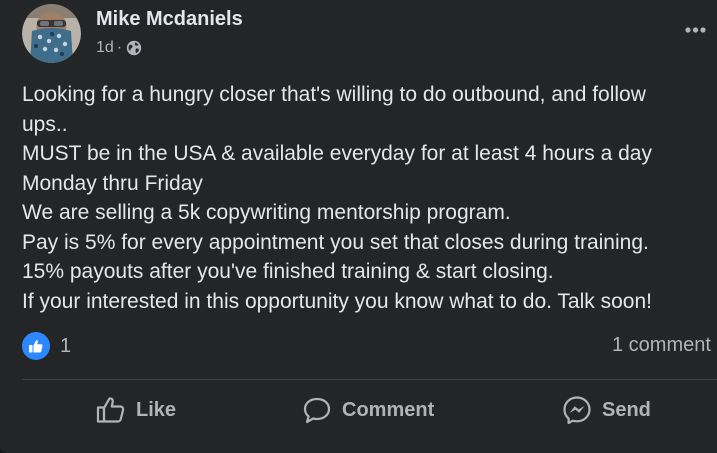  I want to click on messenger-icon, so click(577, 410).